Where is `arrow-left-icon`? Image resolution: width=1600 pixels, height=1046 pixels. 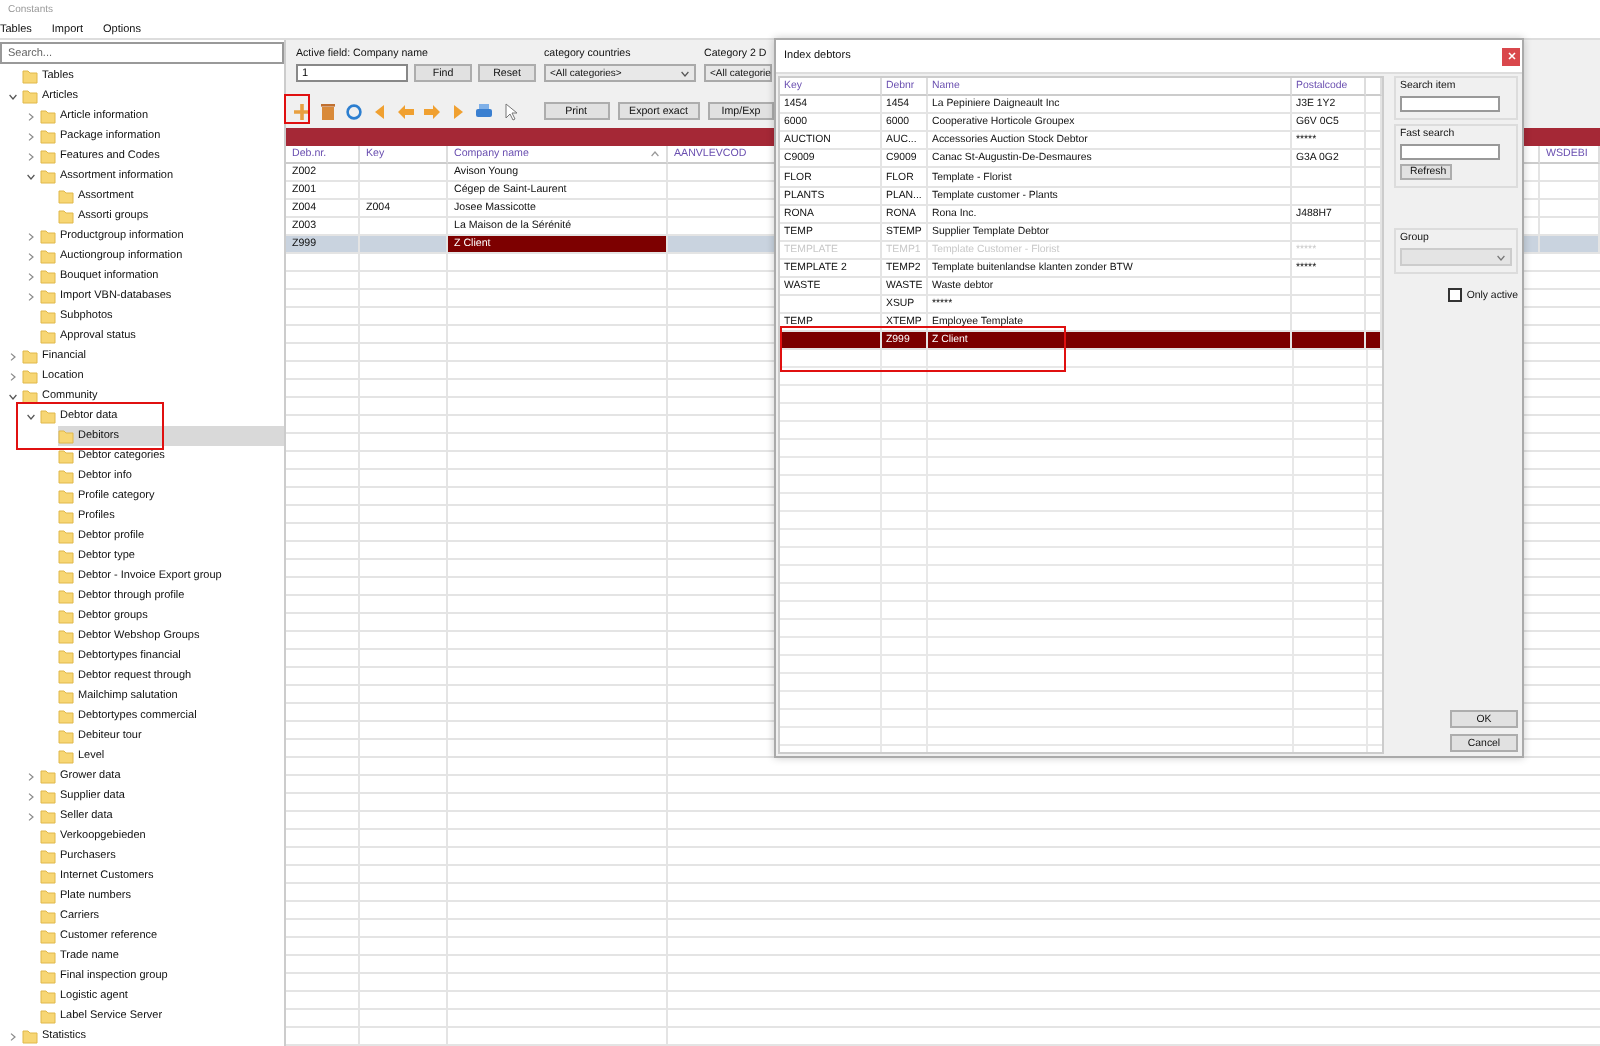
arrow-left-icon is located at coordinates (406, 111).